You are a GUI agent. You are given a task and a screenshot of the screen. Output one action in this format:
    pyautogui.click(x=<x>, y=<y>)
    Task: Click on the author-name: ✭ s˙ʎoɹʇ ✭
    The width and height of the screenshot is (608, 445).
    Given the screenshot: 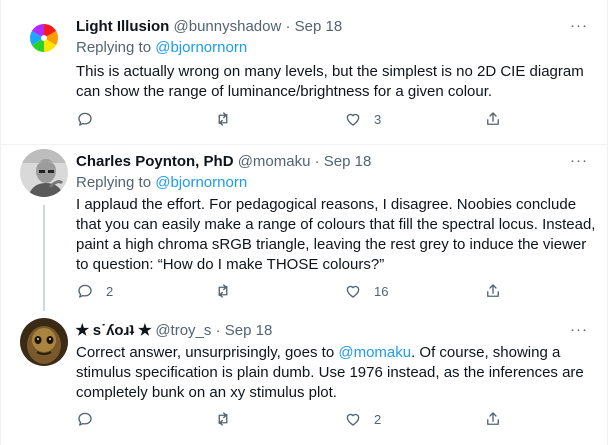 What is the action you would take?
    pyautogui.click(x=113, y=330)
    